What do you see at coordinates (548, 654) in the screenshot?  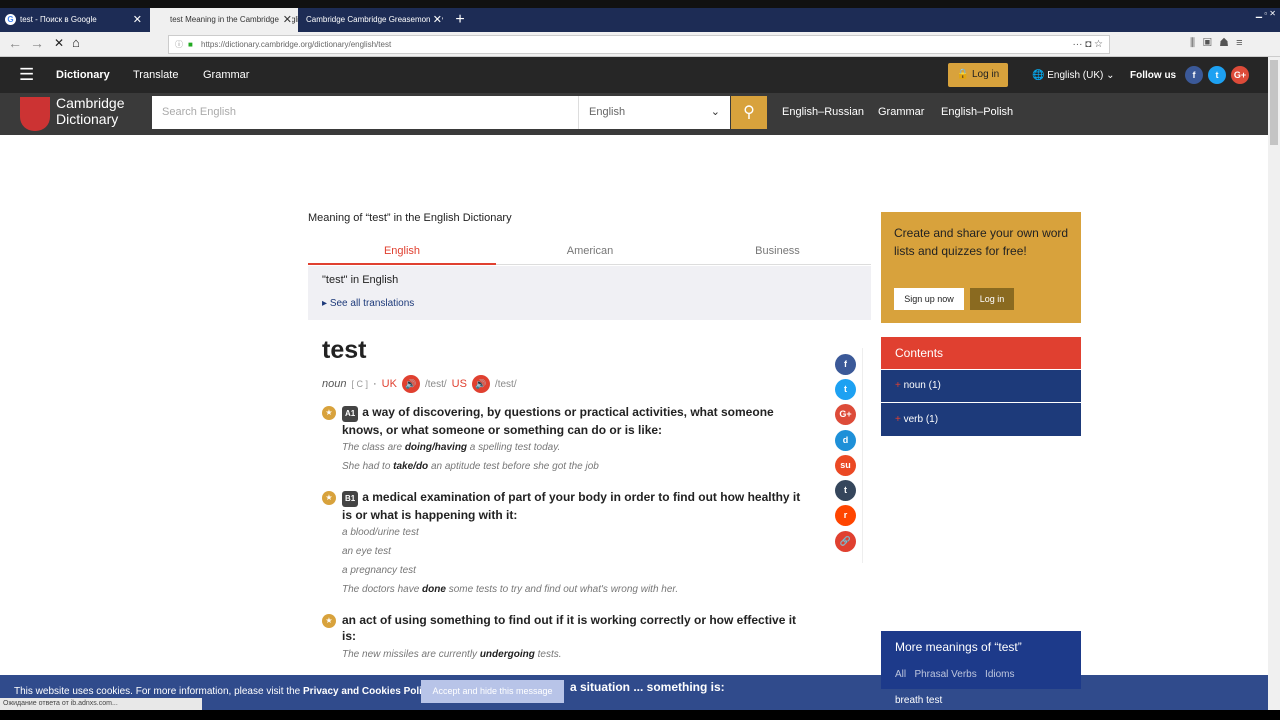 I see `example-text: tests.` at bounding box center [548, 654].